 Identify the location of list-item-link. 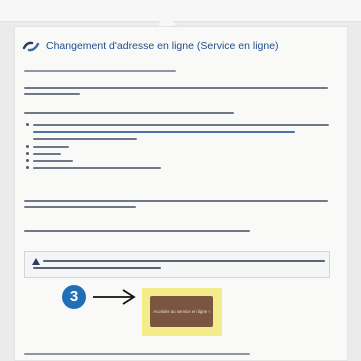
(164, 132).